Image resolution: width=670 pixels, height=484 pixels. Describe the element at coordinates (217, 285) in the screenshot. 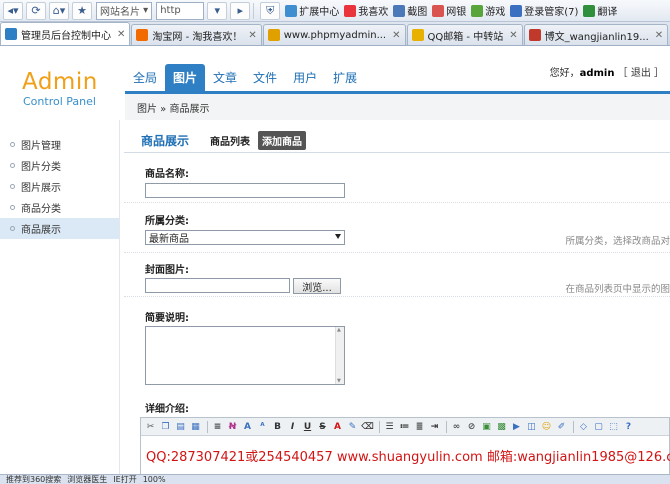

I see `cover-file-input` at that location.